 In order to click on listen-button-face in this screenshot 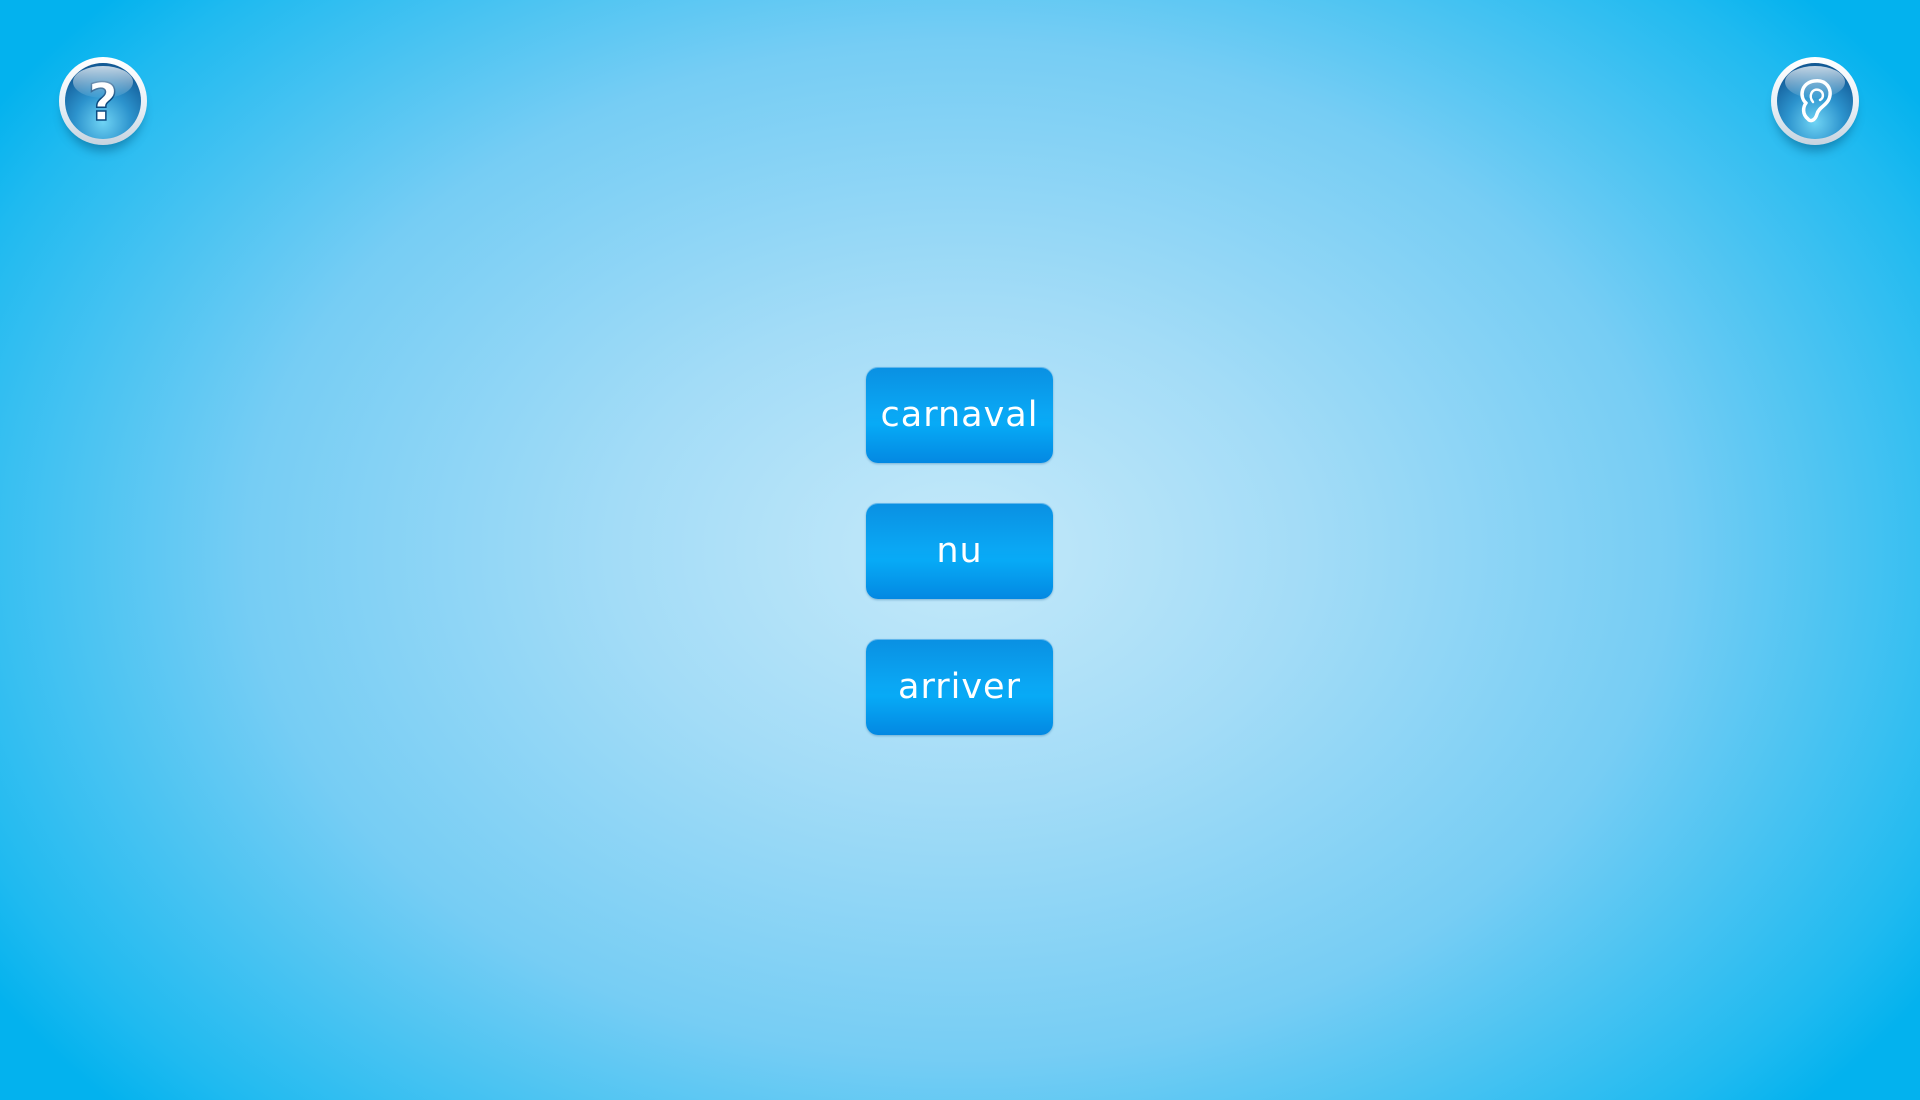, I will do `click(1815, 101)`.